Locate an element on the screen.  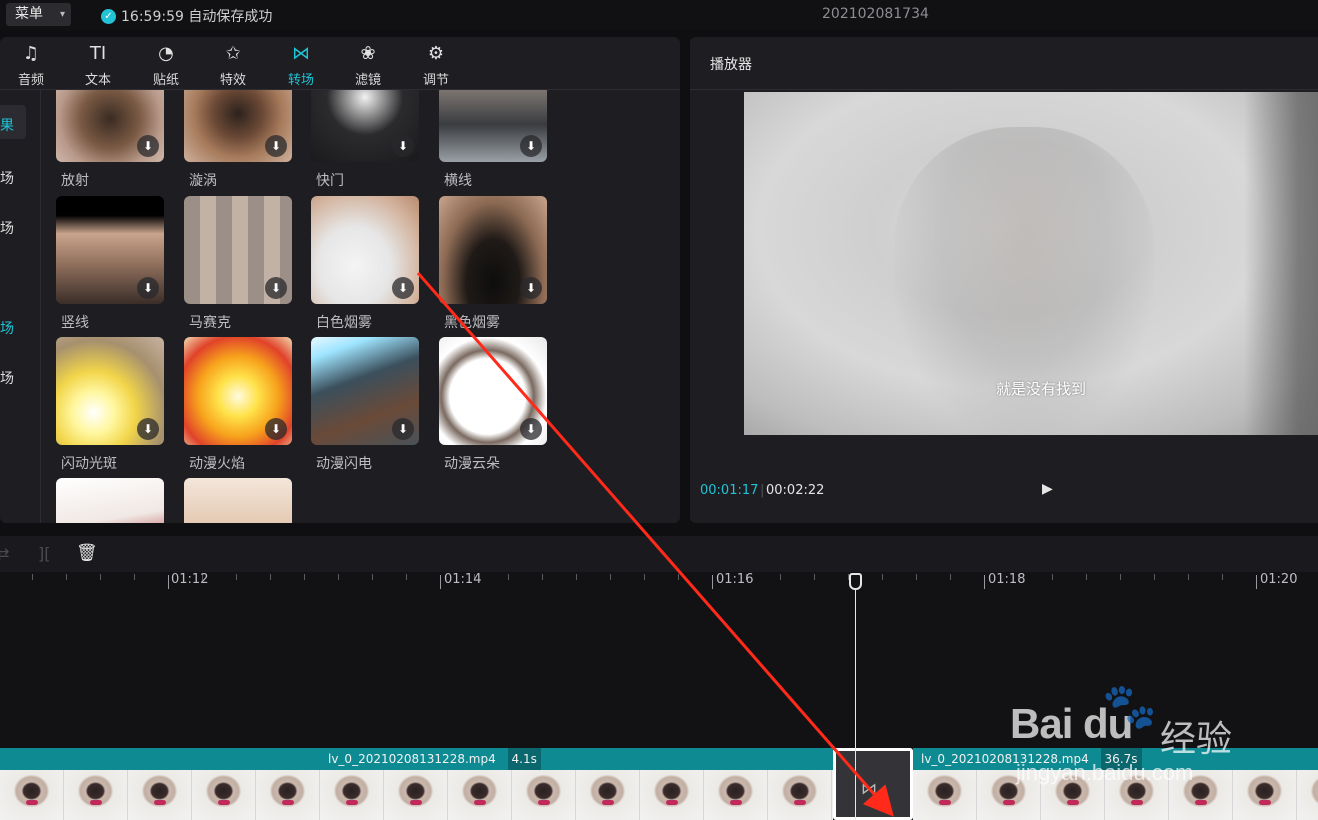
effect-card: ⬇ 放射 is located at coordinates (110, 140).